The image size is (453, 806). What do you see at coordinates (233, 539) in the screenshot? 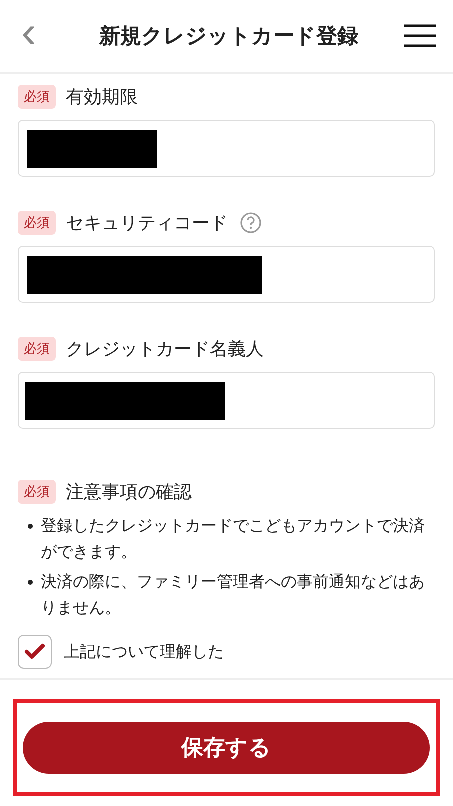
I see `notice-text: 登録したクレジットカードでこどもアカウントで決済ができます。` at bounding box center [233, 539].